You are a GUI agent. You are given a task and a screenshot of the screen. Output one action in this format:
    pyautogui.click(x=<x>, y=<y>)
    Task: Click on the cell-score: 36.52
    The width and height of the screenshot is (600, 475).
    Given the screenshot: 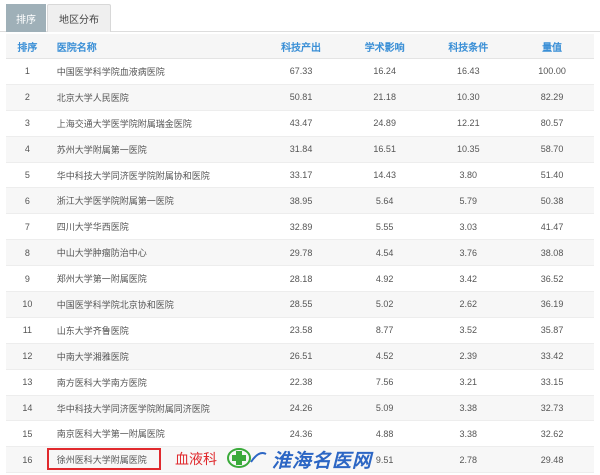 What is the action you would take?
    pyautogui.click(x=552, y=279)
    